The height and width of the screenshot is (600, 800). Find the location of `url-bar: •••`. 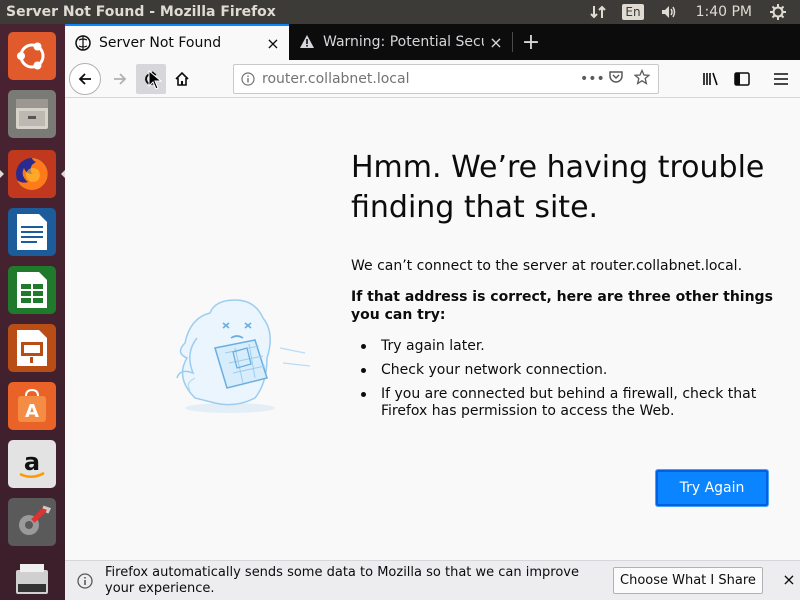

url-bar: ••• is located at coordinates (446, 79).